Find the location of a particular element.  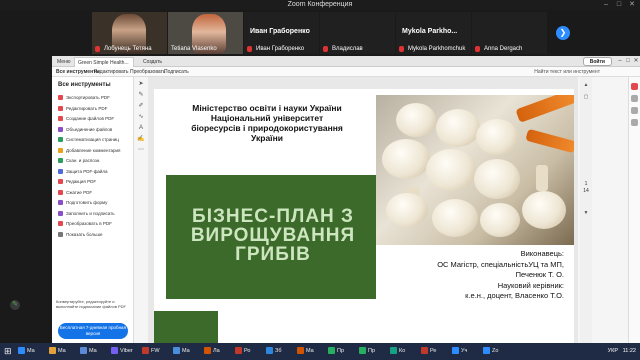

cursor-icon: ➤ is located at coordinates (141, 84).